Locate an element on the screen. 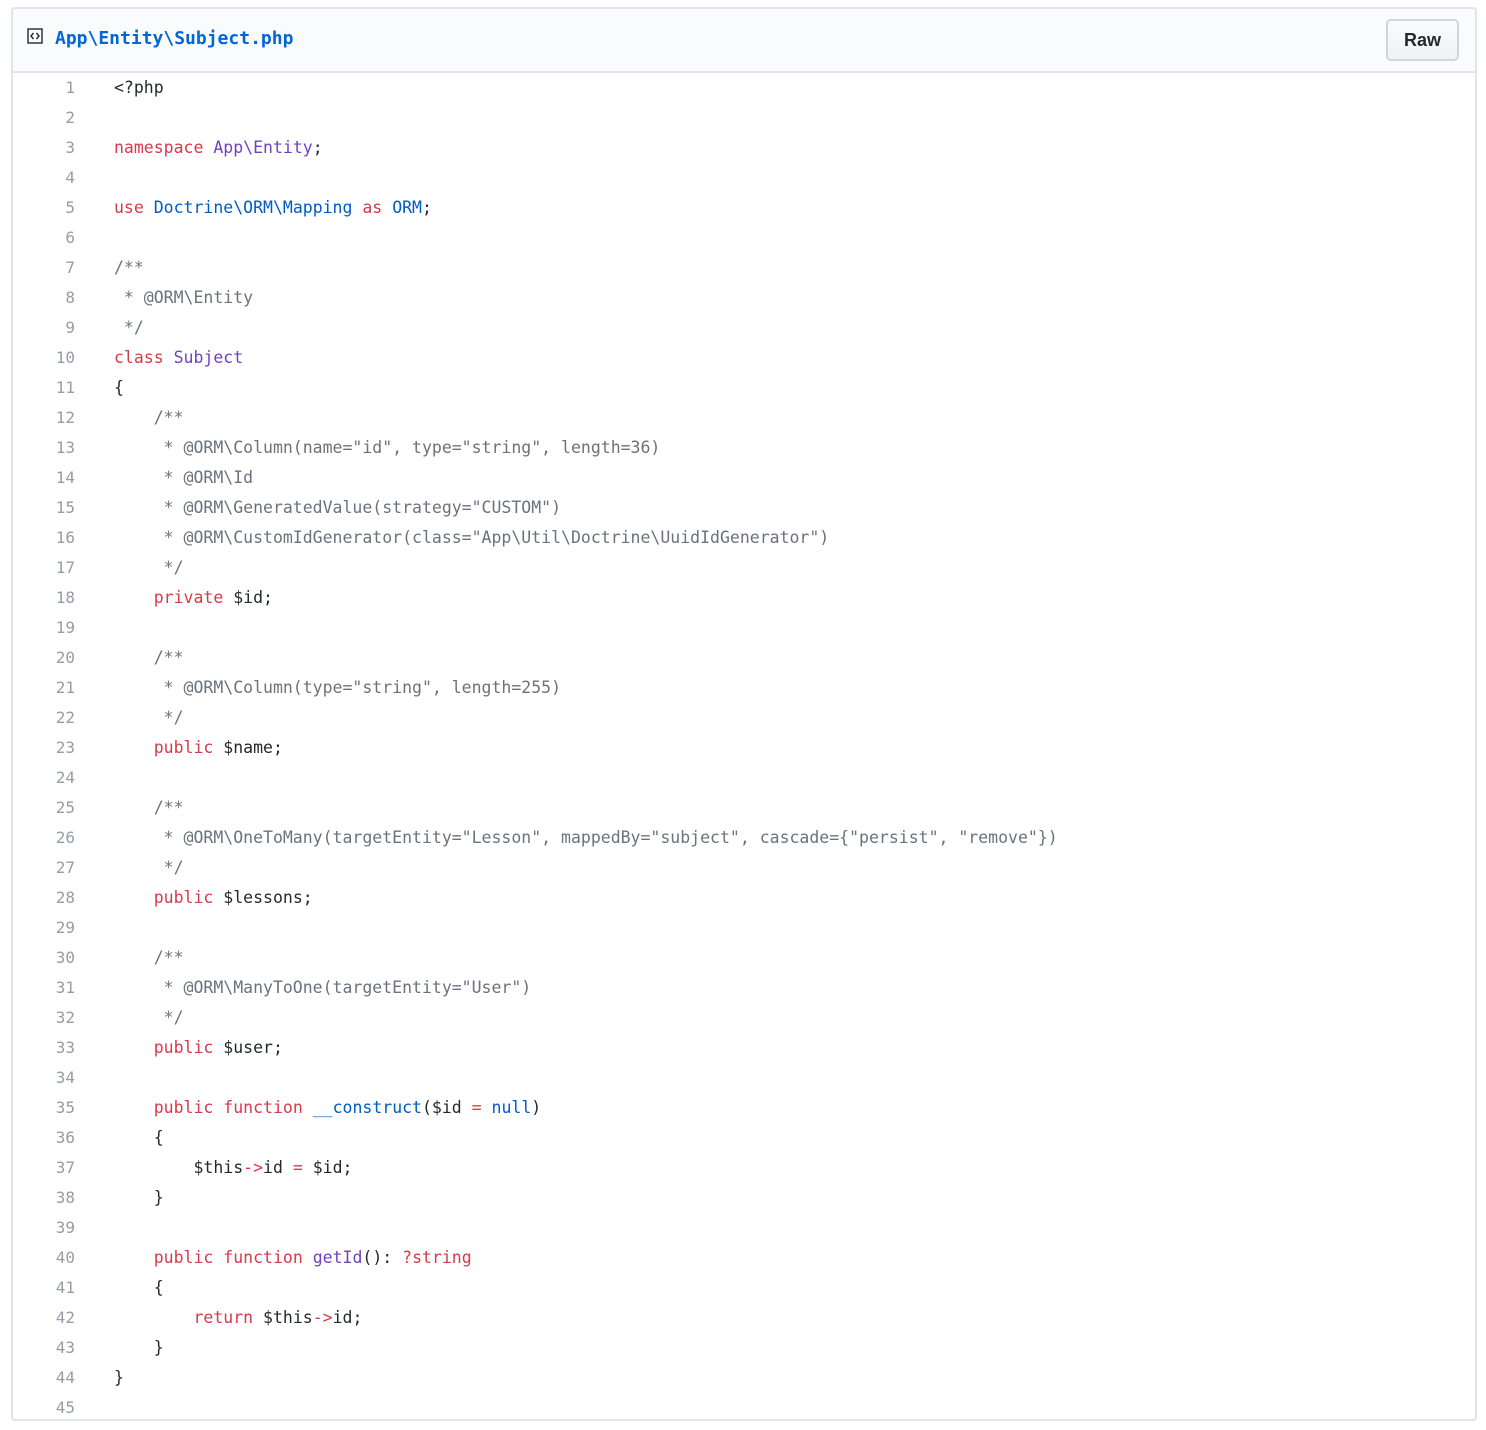 The image size is (1486, 1430). code-token: */ is located at coordinates (129, 327).